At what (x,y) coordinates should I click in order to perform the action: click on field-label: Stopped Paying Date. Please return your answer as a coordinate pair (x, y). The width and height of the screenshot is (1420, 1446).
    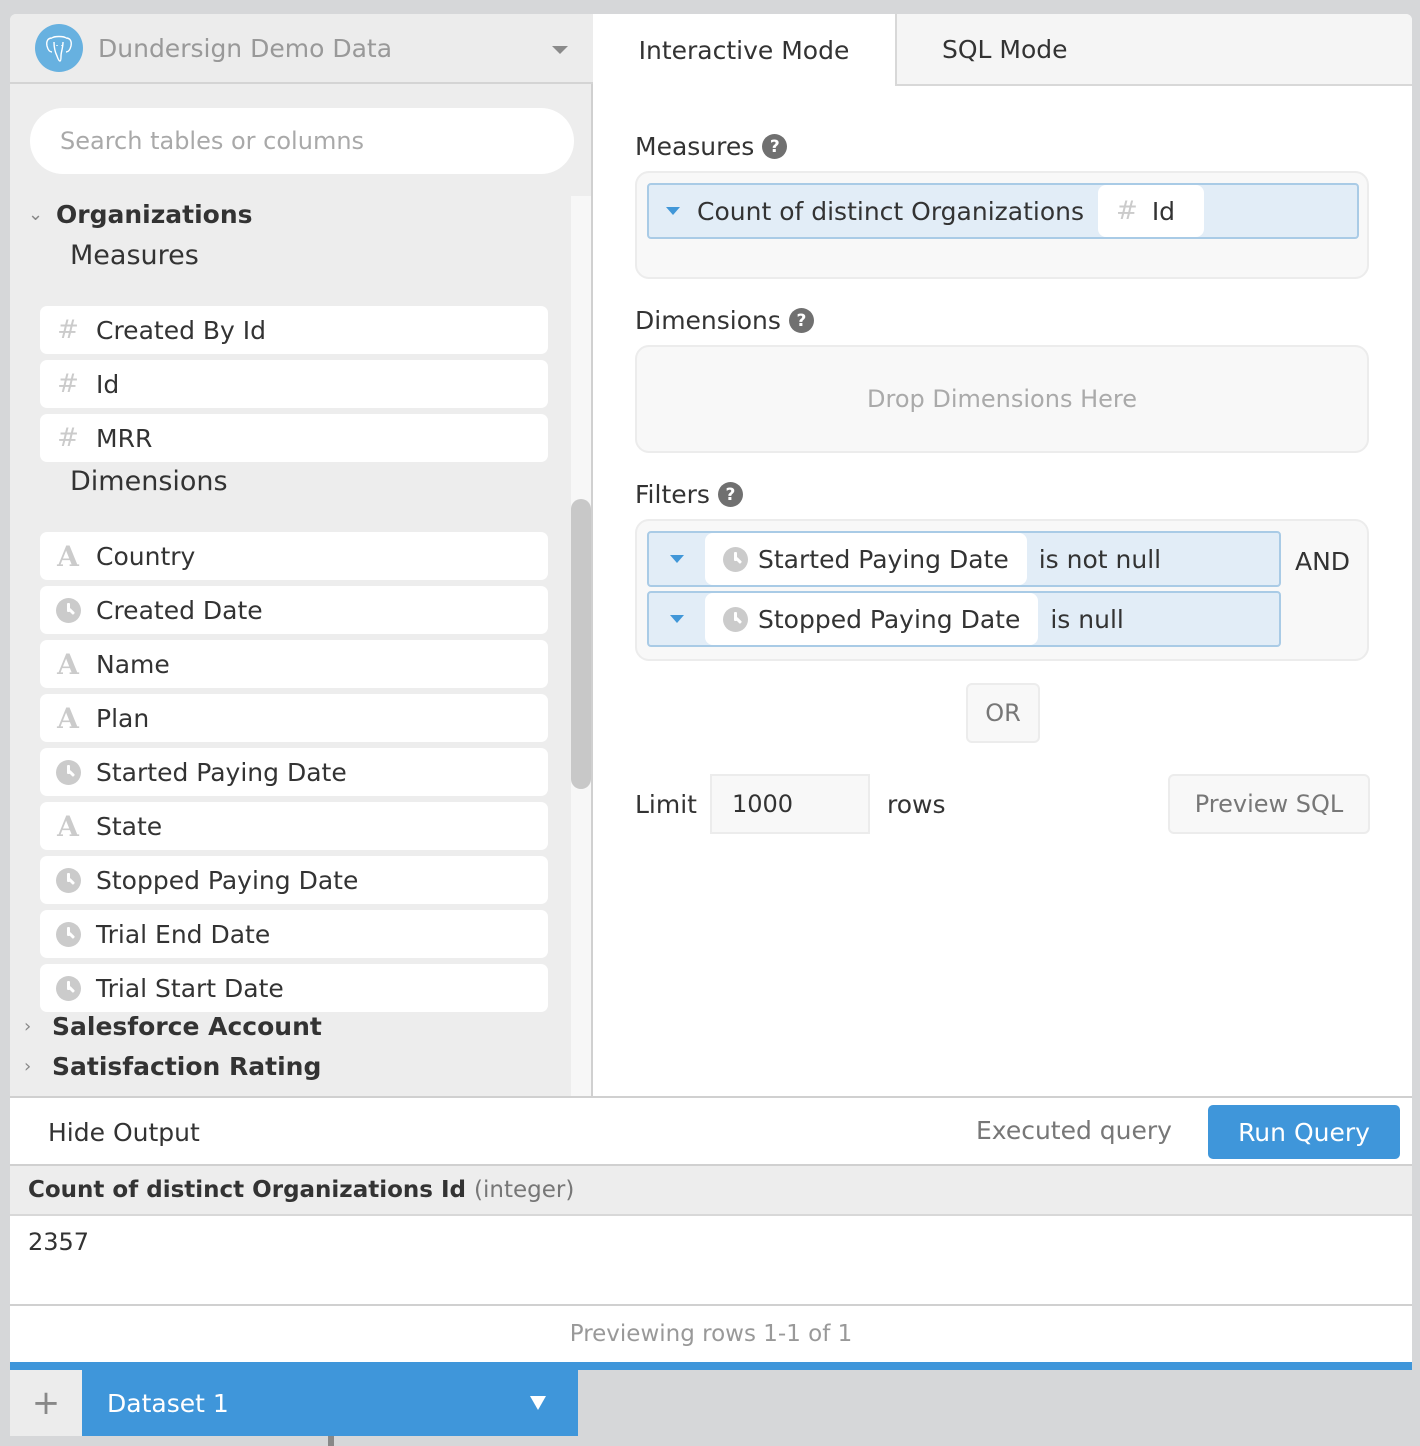
    Looking at the image, I should click on (227, 880).